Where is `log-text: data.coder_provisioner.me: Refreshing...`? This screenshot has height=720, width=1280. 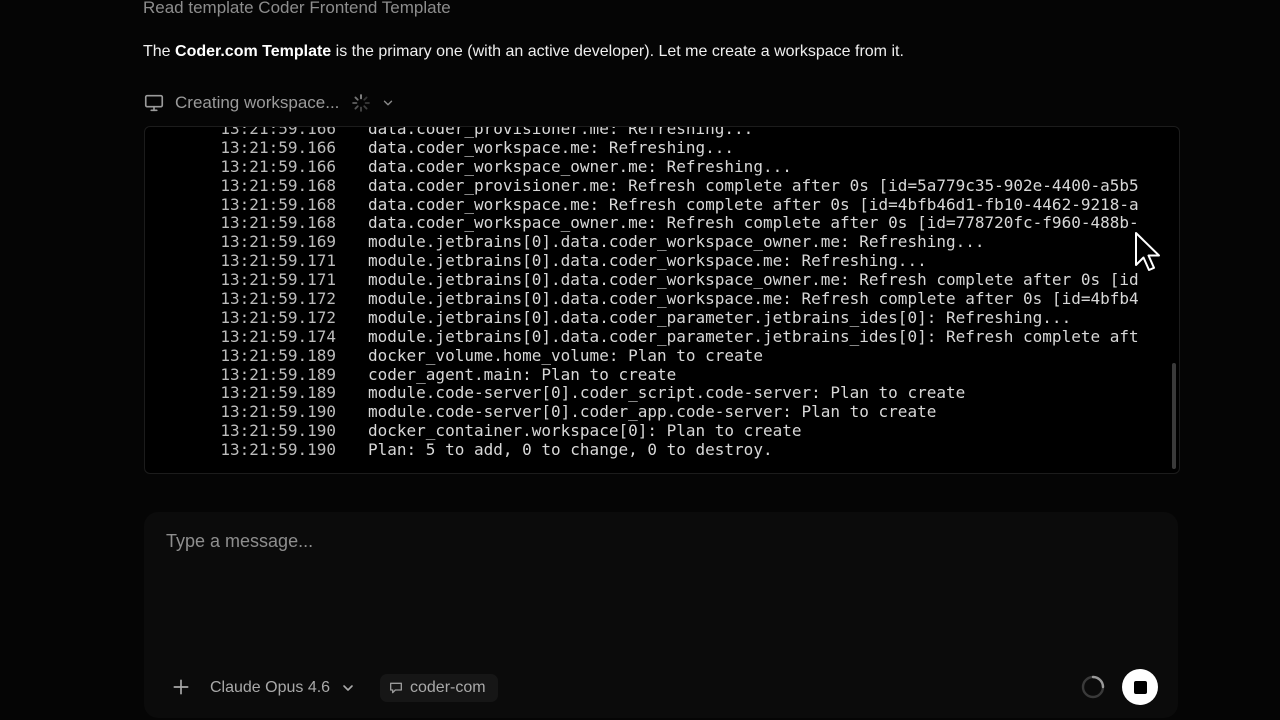
log-text: data.coder_provisioner.me: Refreshing... is located at coordinates (561, 132).